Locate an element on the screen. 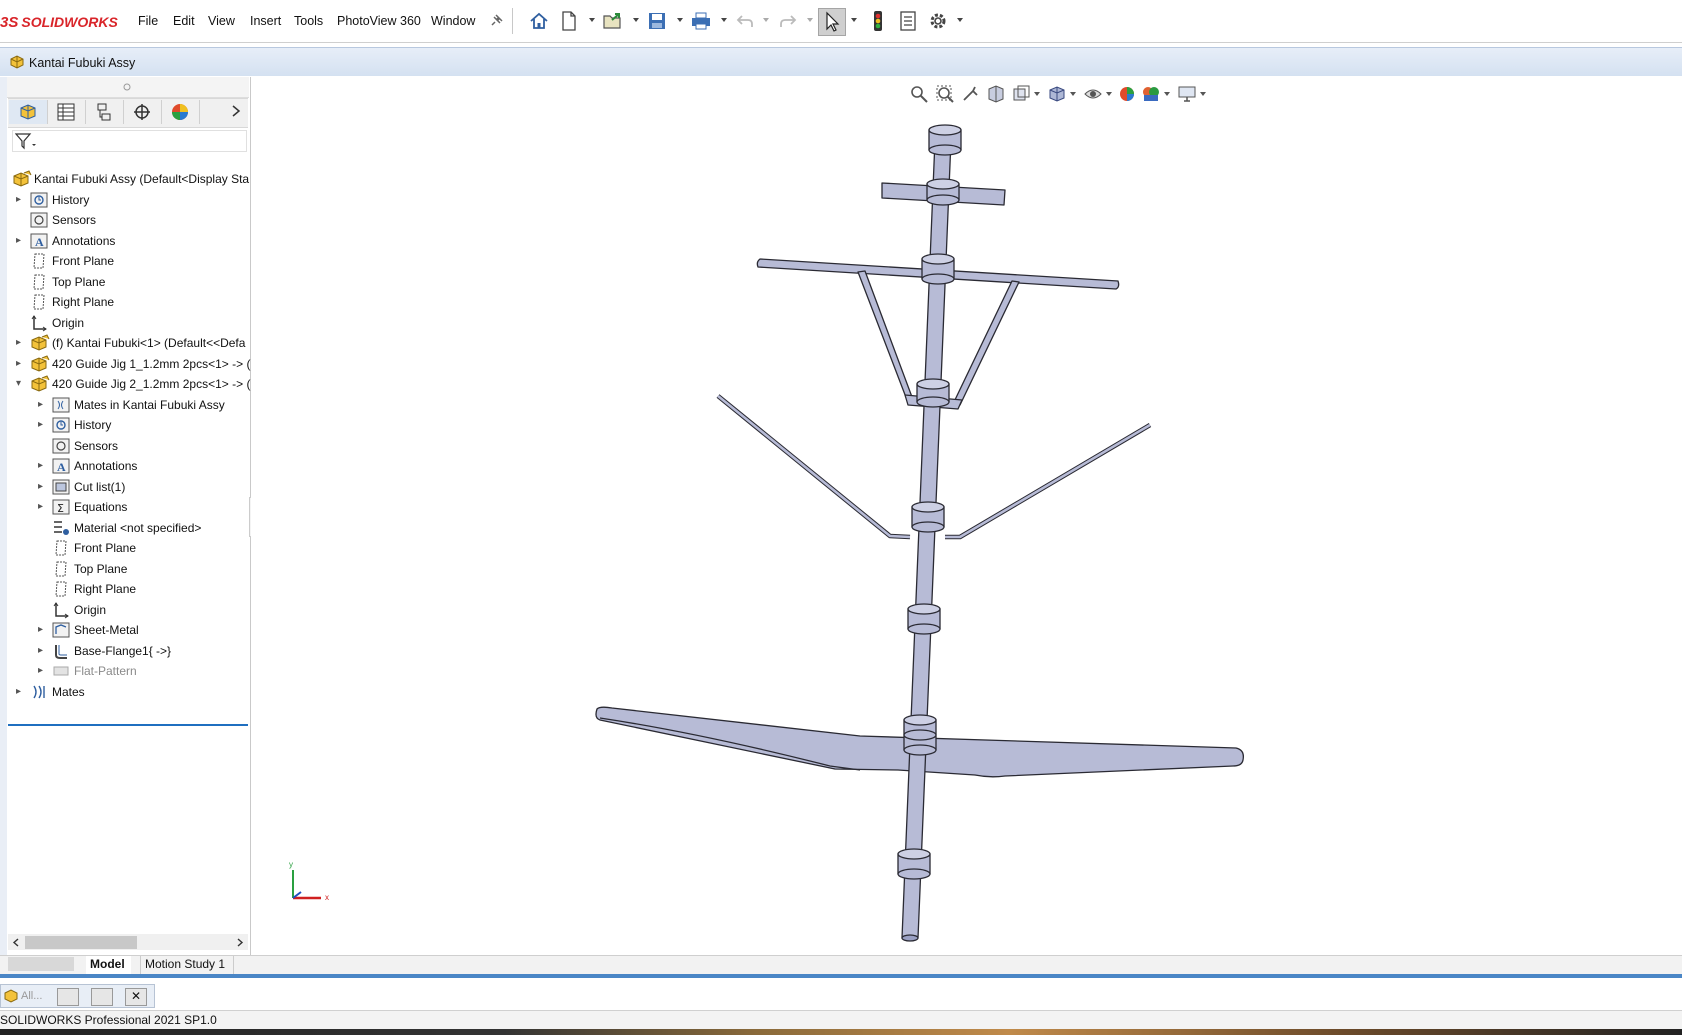 This screenshot has height=1035, width=1682. tab-motion-study: Motion Study 1 is located at coordinates (187, 965).